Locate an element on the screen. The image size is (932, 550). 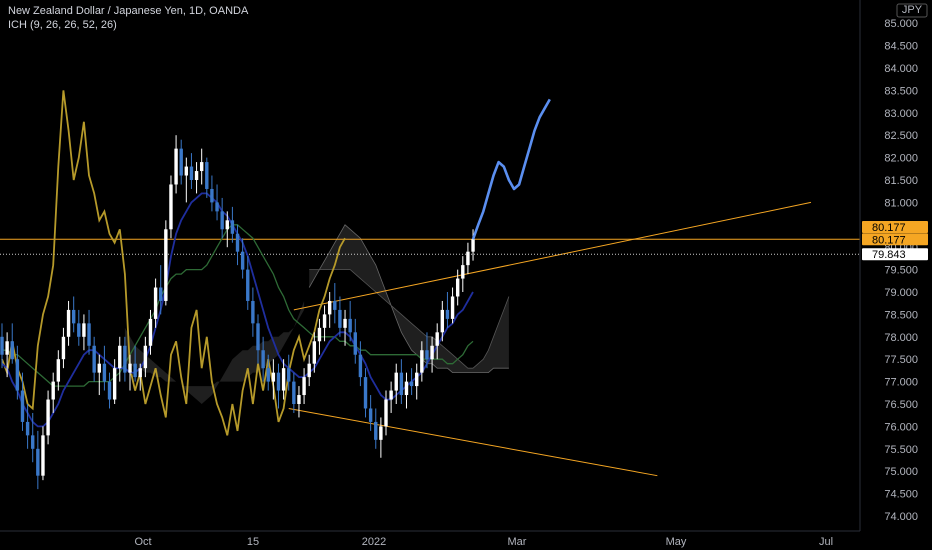
time-tick-label: May is located at coordinates (676, 542).